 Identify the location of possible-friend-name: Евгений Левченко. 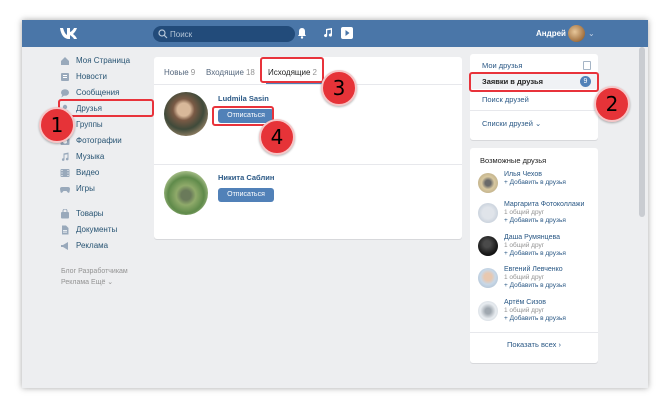
(533, 269).